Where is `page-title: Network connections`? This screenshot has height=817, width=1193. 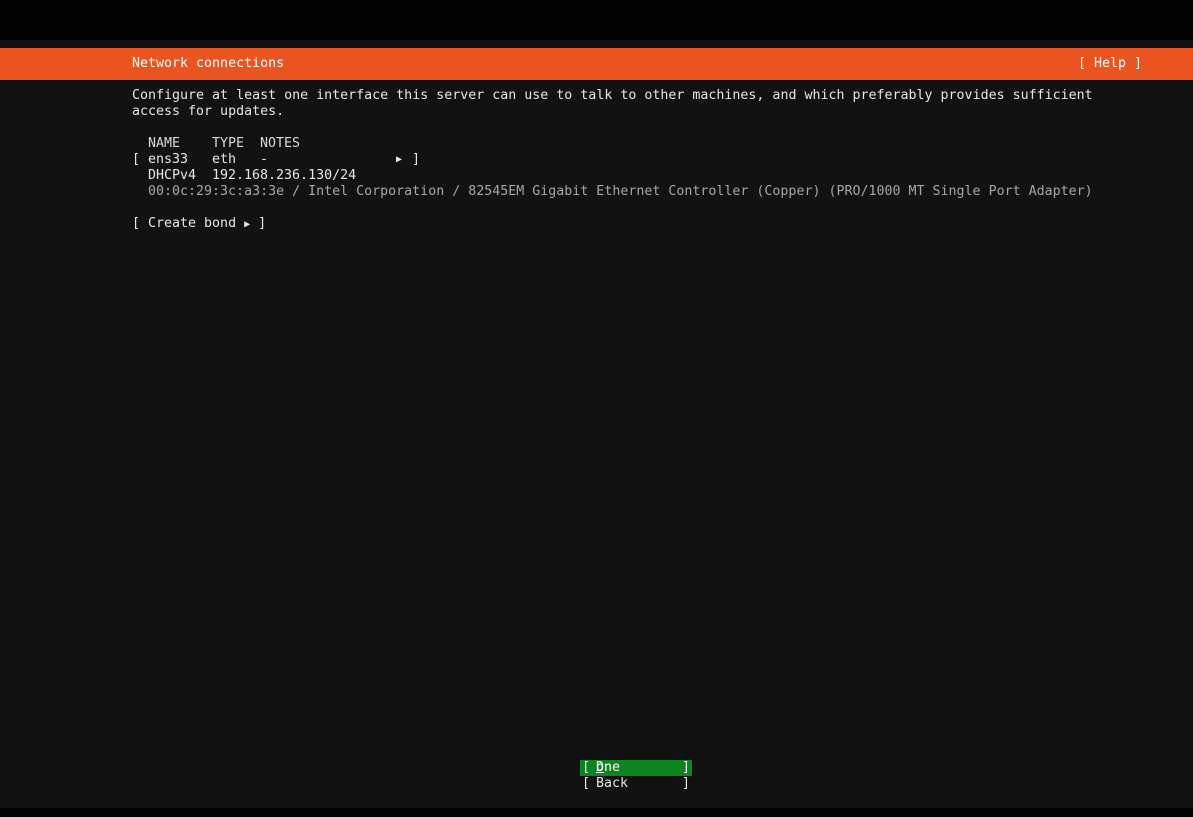
page-title: Network connections is located at coordinates (208, 63).